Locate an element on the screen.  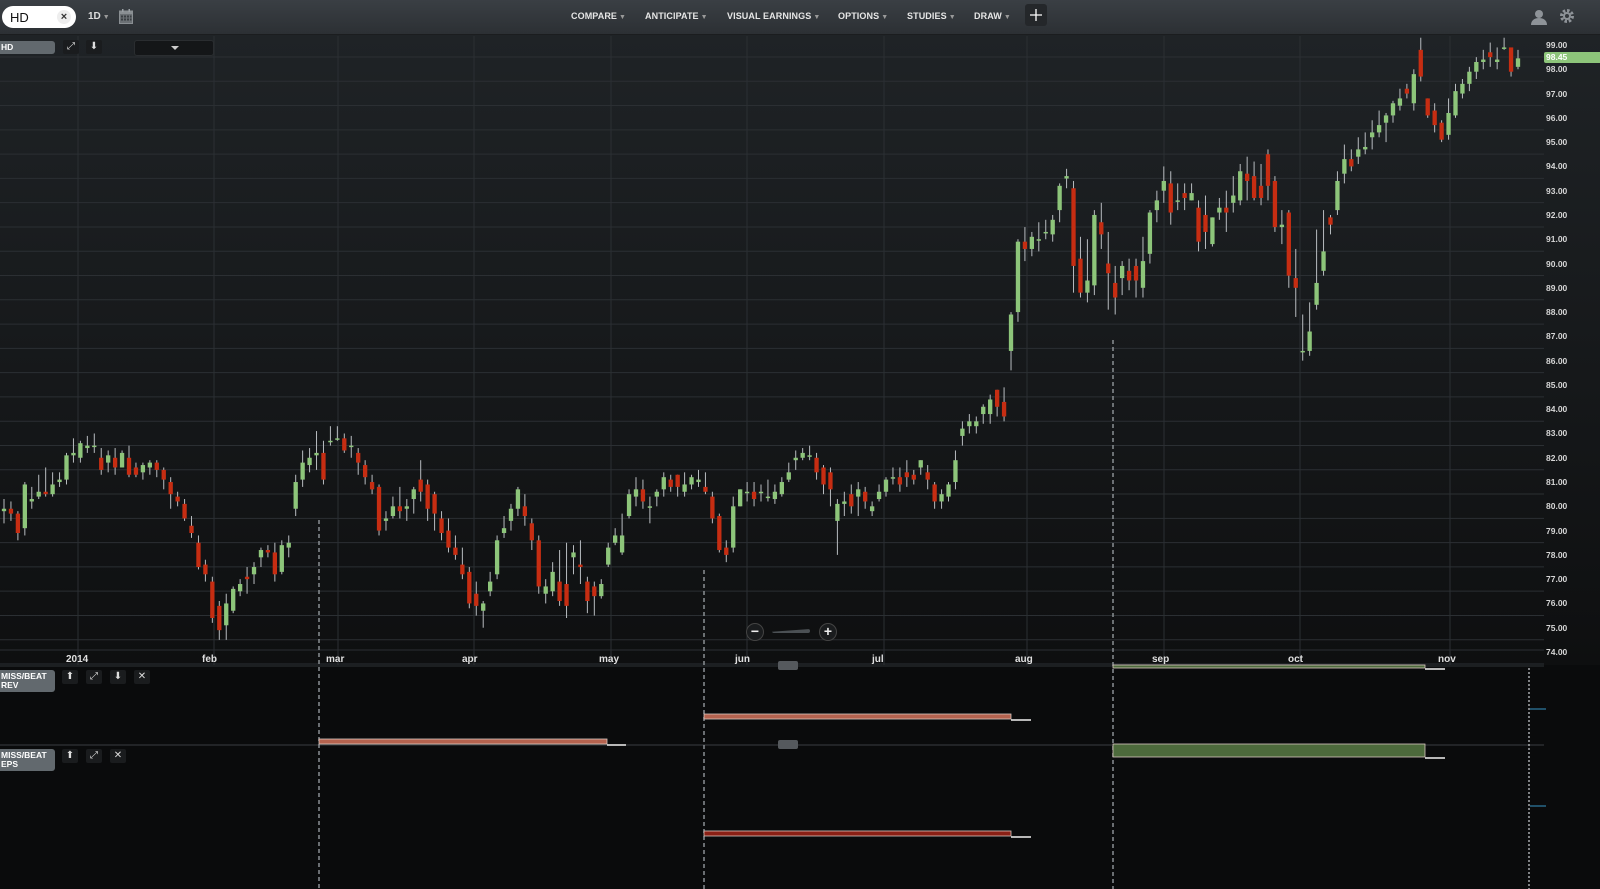
panel-dropdown is located at coordinates (174, 48).